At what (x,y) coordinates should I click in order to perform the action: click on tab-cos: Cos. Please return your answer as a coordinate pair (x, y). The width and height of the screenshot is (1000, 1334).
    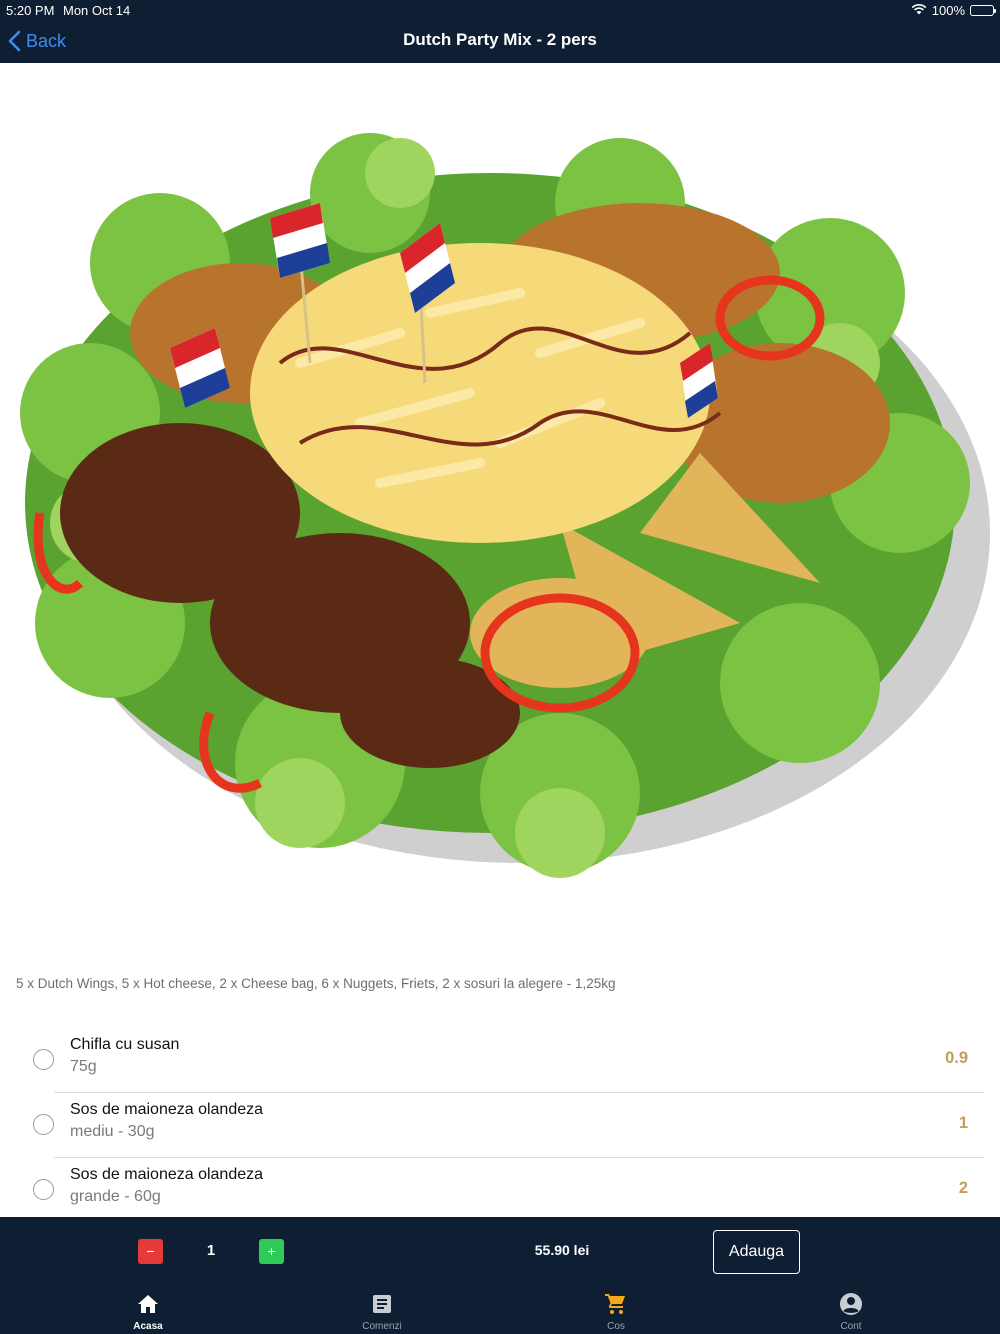
    Looking at the image, I should click on (616, 1309).